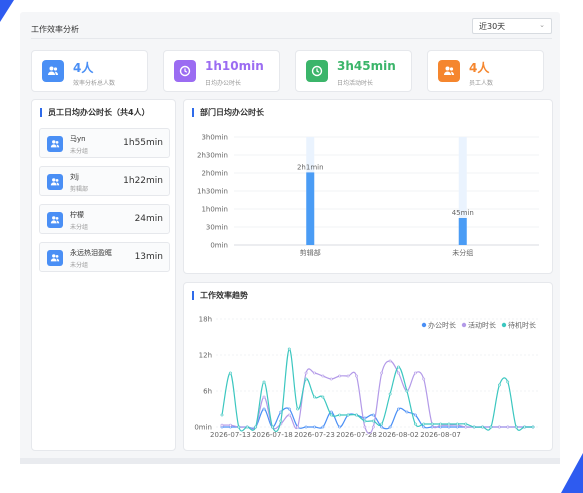 The height and width of the screenshot is (493, 583). What do you see at coordinates (104, 143) in the screenshot?
I see `employee-item: 马yn 未分组 1h55min` at bounding box center [104, 143].